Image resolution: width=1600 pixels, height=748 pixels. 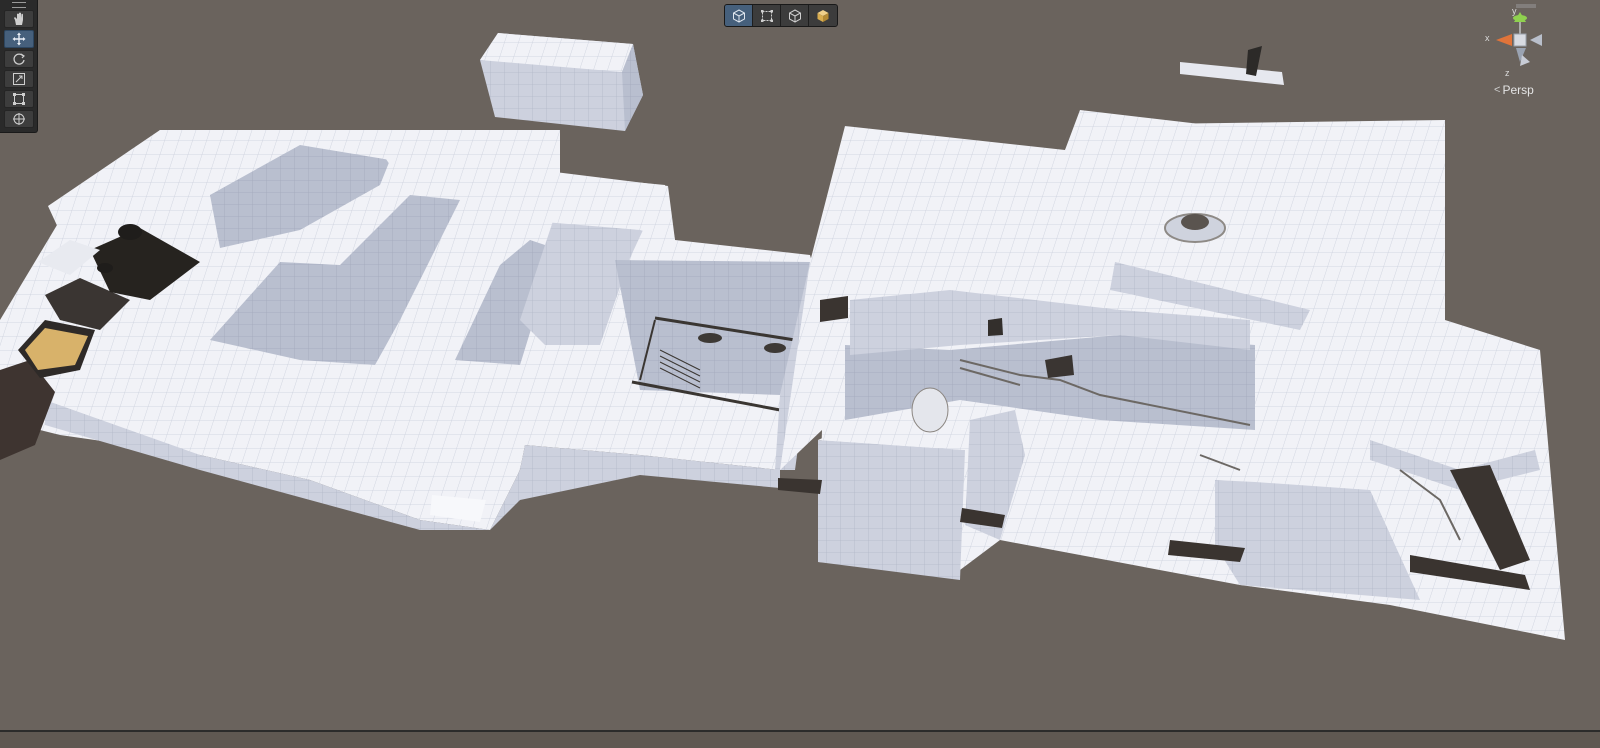 I want to click on transform-icon, so click(x=19, y=119).